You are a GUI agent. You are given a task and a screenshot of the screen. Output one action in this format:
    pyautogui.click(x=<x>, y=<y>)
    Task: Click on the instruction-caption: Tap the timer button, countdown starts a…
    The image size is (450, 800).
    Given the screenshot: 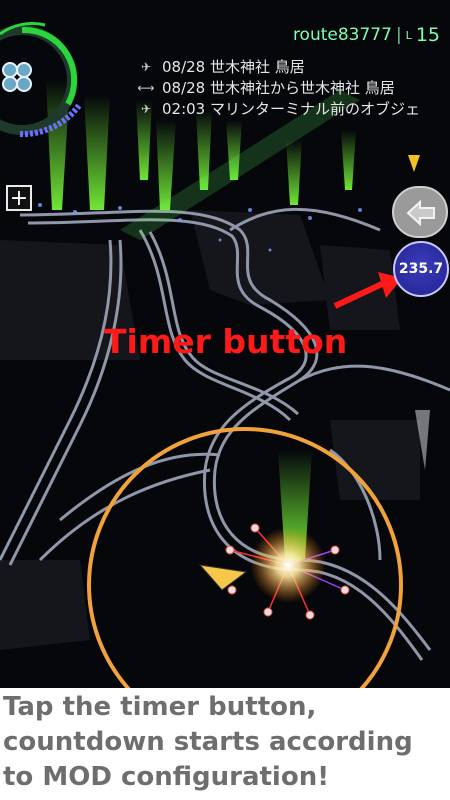 What is the action you would take?
    pyautogui.click(x=225, y=744)
    